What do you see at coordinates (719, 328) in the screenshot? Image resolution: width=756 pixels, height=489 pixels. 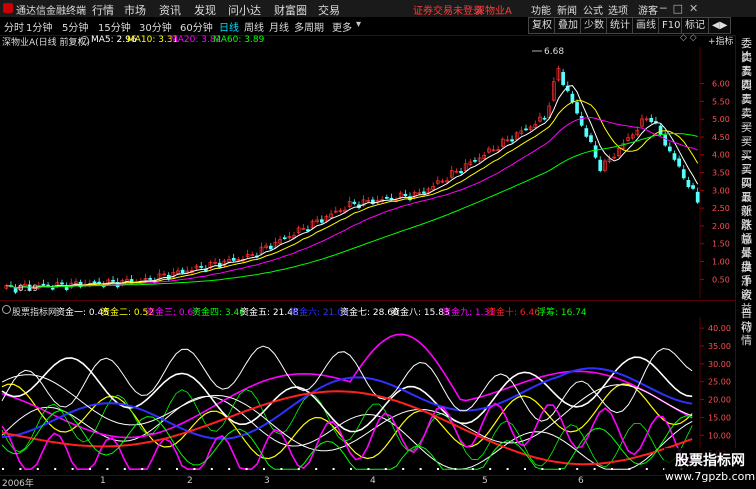 I see `indicator-tick-label: 40.00` at bounding box center [719, 328].